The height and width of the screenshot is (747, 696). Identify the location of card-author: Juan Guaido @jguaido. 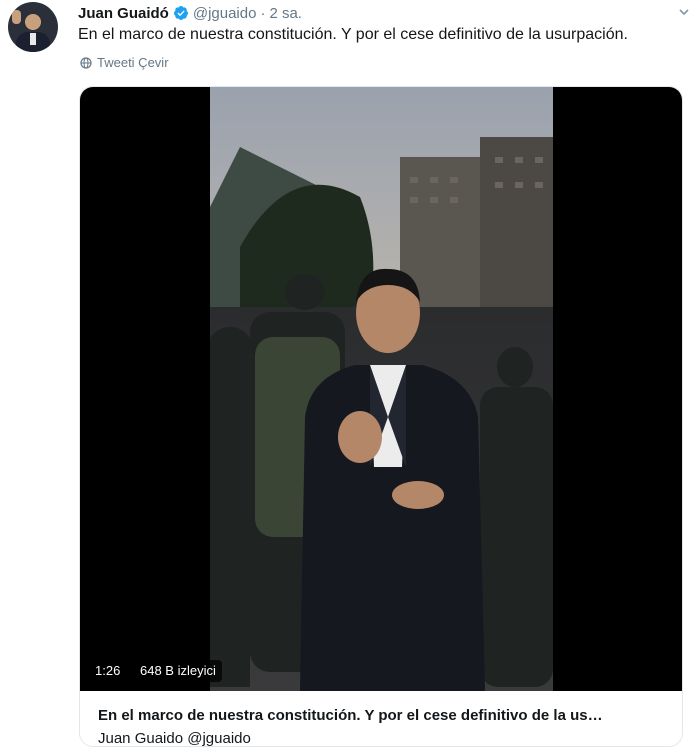
(174, 738).